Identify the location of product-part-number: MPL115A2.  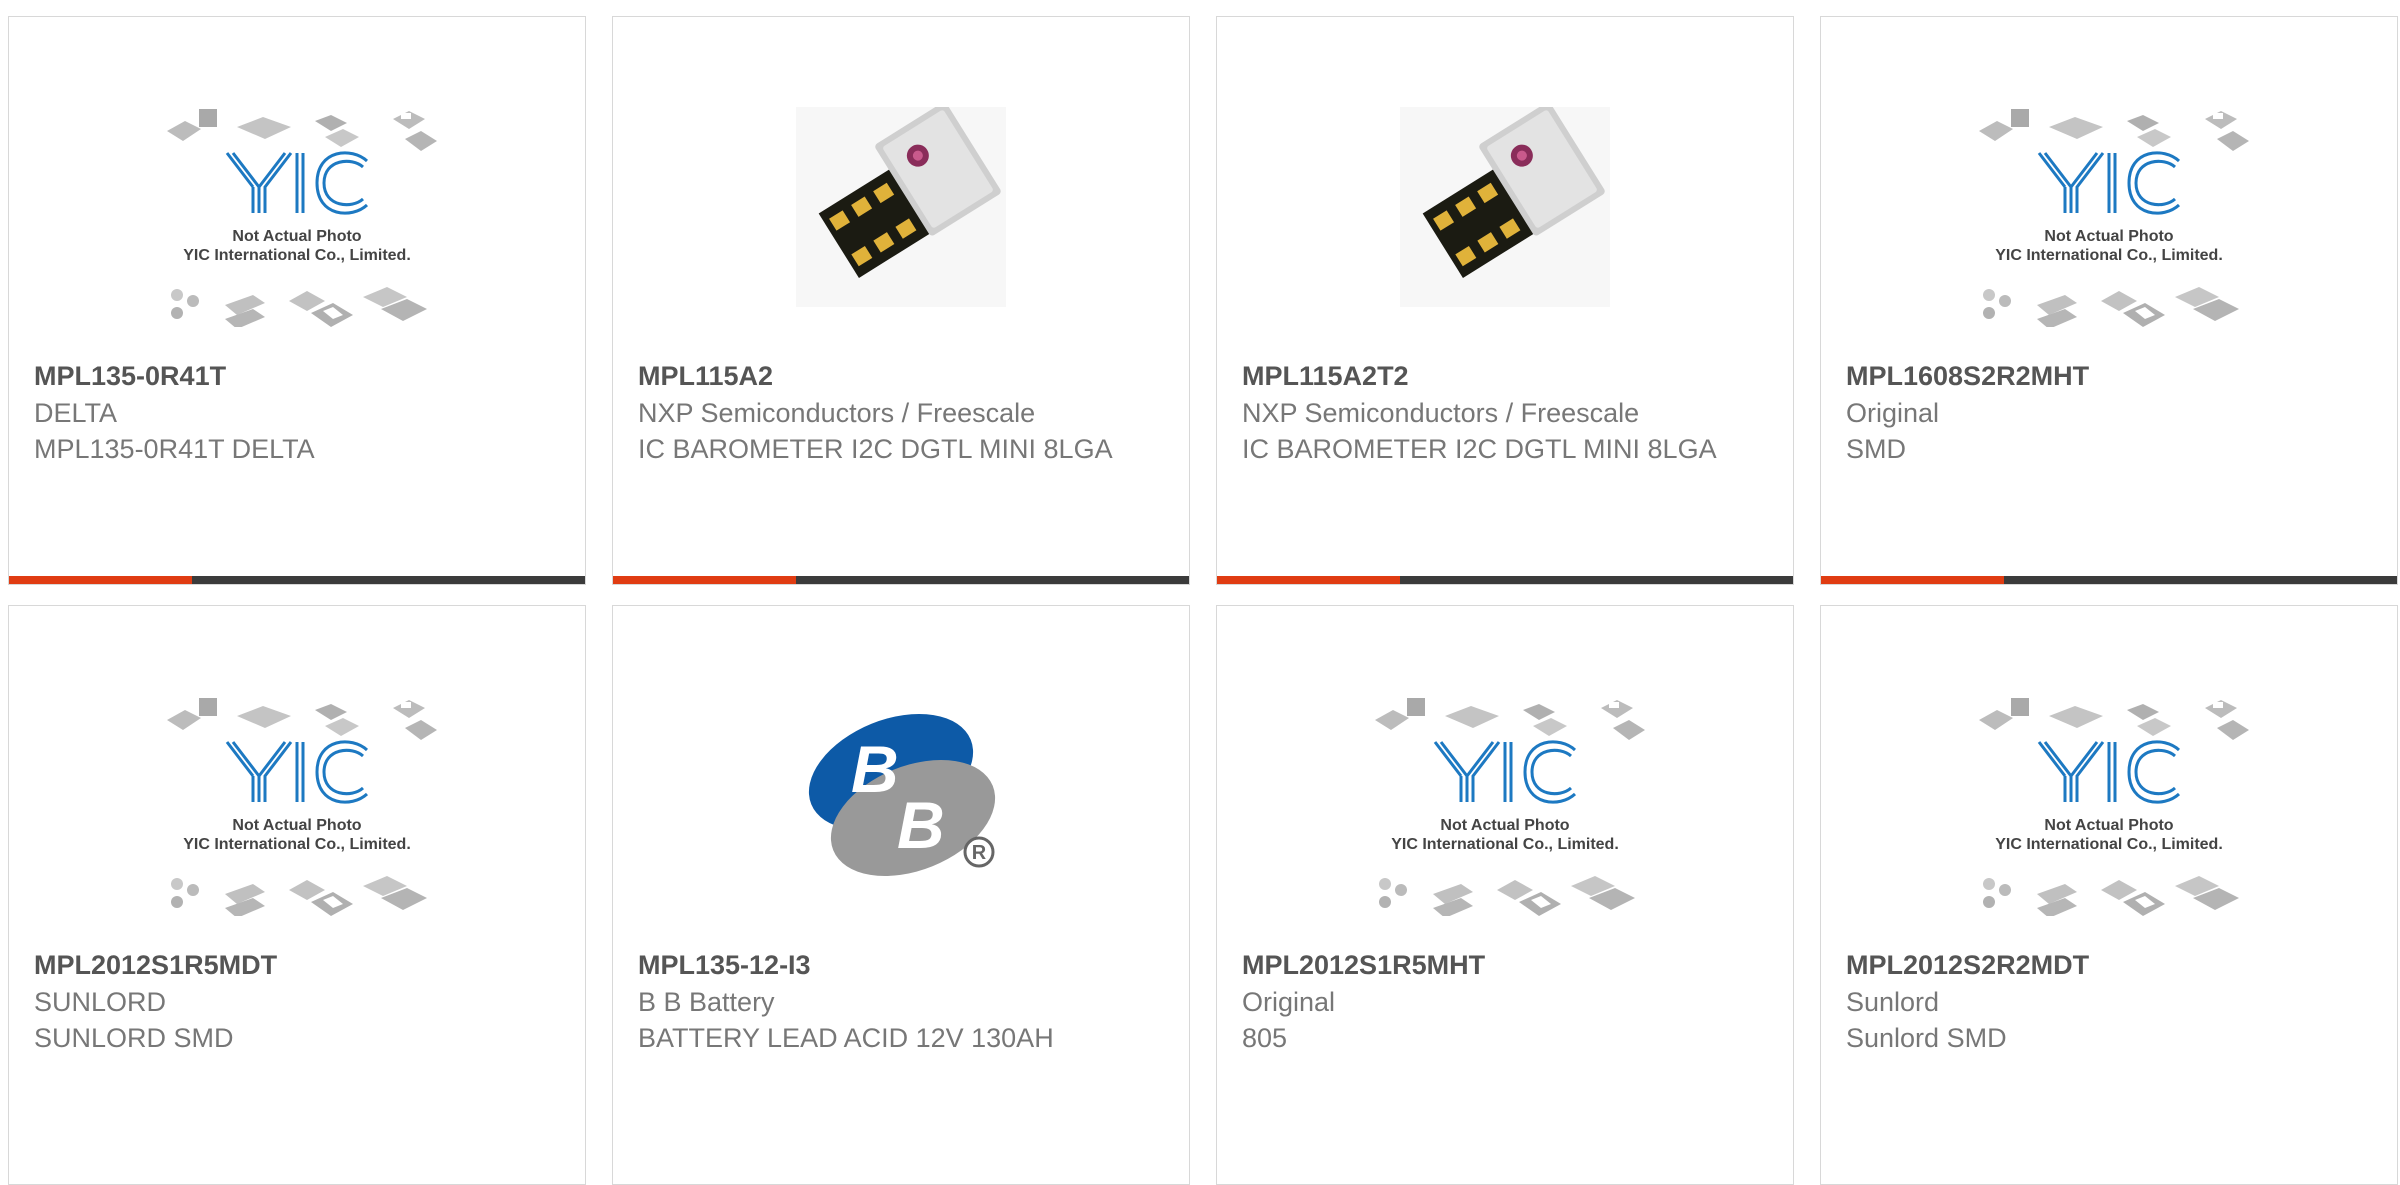
(903, 376).